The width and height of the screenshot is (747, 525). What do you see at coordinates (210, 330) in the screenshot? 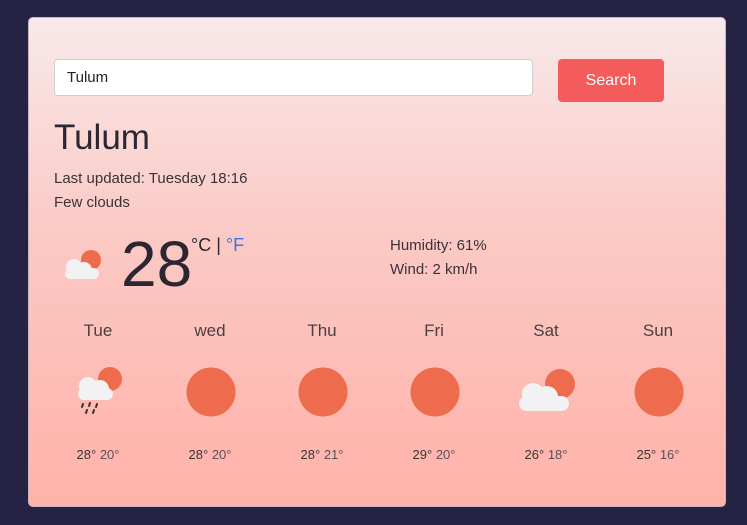
I see `forecast-day-name: wed` at bounding box center [210, 330].